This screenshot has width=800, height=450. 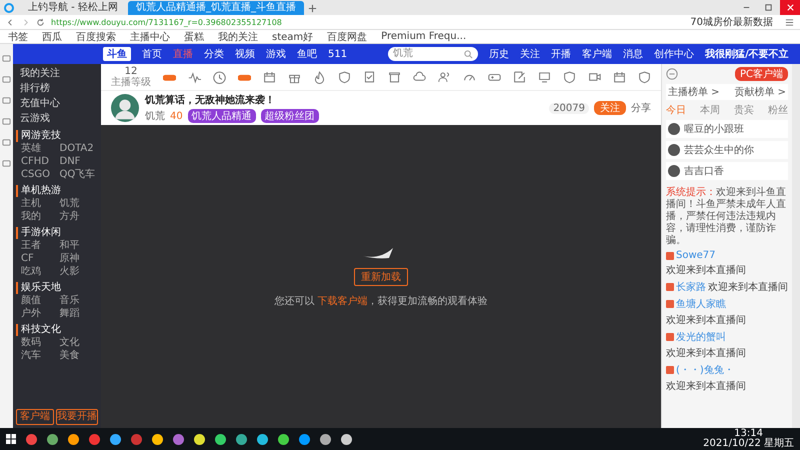 I want to click on category-link: 王者, so click(x=40, y=246).